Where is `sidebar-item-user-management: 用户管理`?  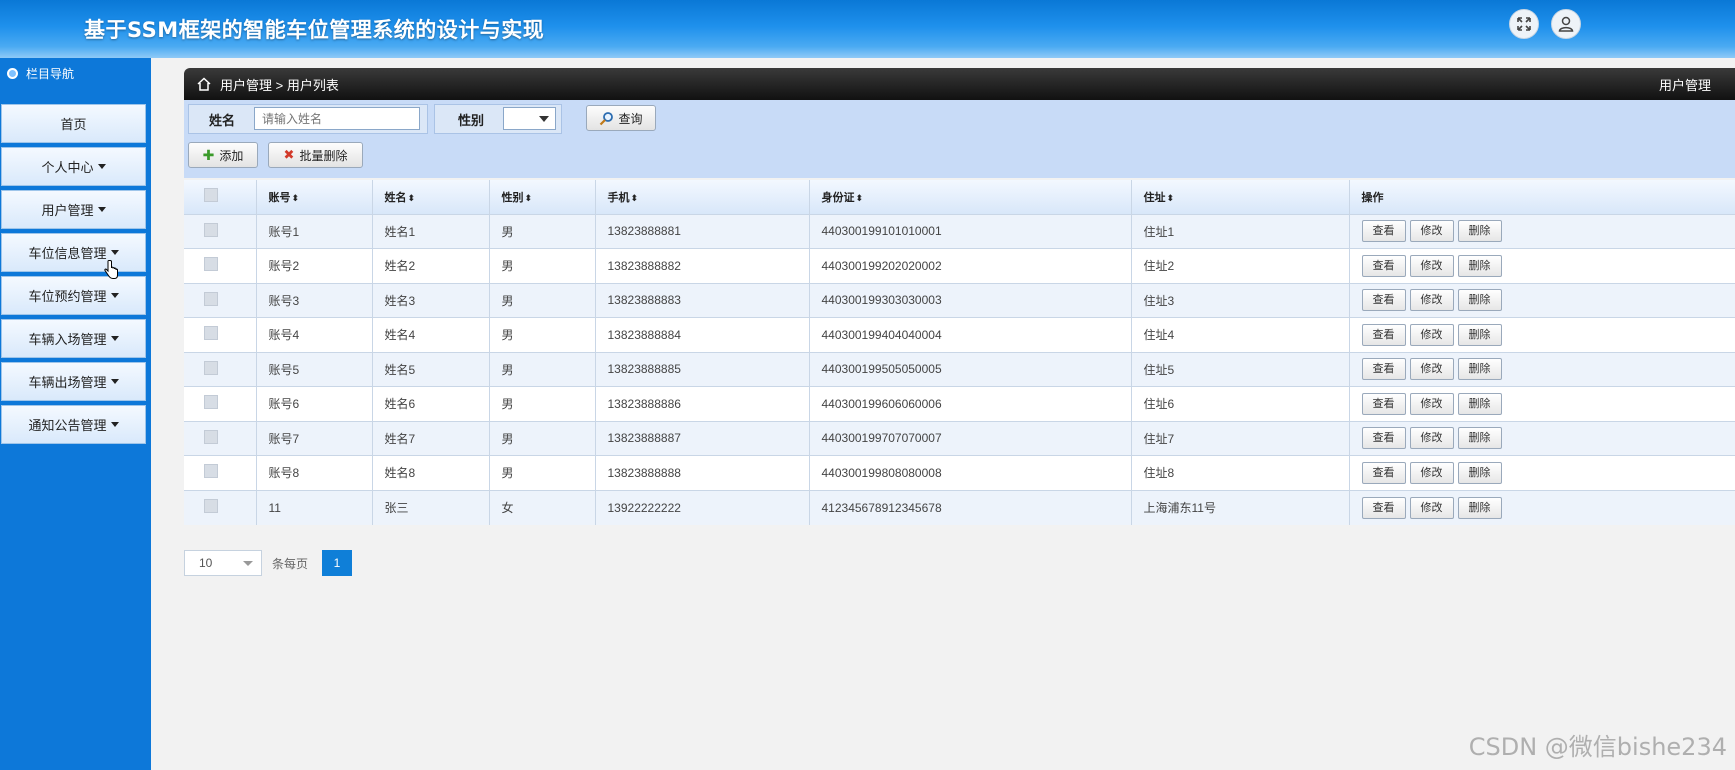
sidebar-item-user-management: 用户管理 is located at coordinates (73, 209).